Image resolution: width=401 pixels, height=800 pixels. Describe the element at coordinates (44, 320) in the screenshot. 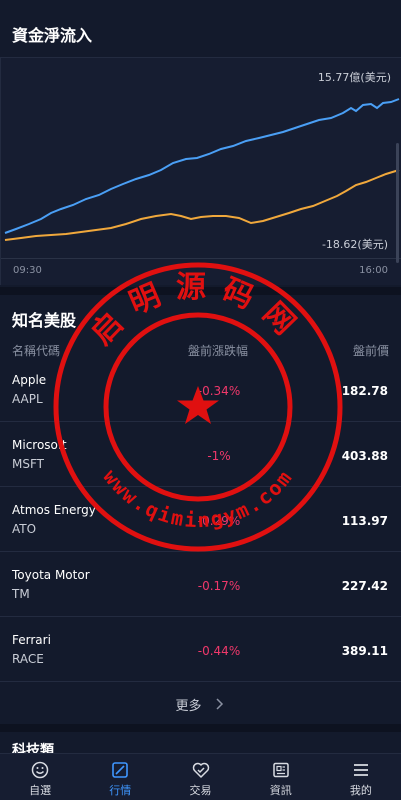

I see `stocks-title: 知名美股` at that location.